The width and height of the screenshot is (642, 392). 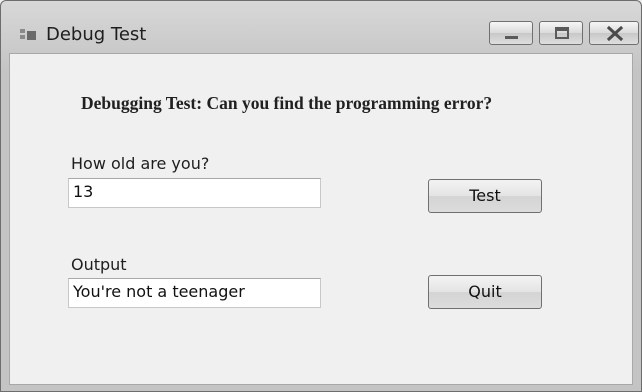 I want to click on minimize-icon, so click(x=511, y=37).